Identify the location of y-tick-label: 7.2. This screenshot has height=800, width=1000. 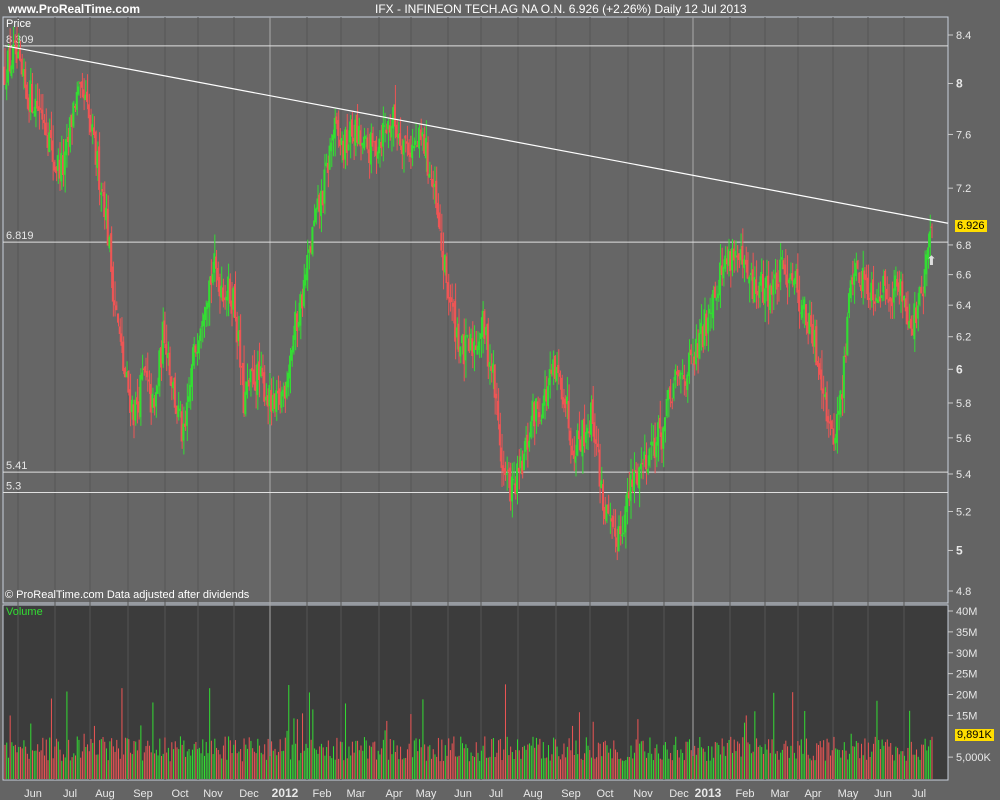
(963, 189).